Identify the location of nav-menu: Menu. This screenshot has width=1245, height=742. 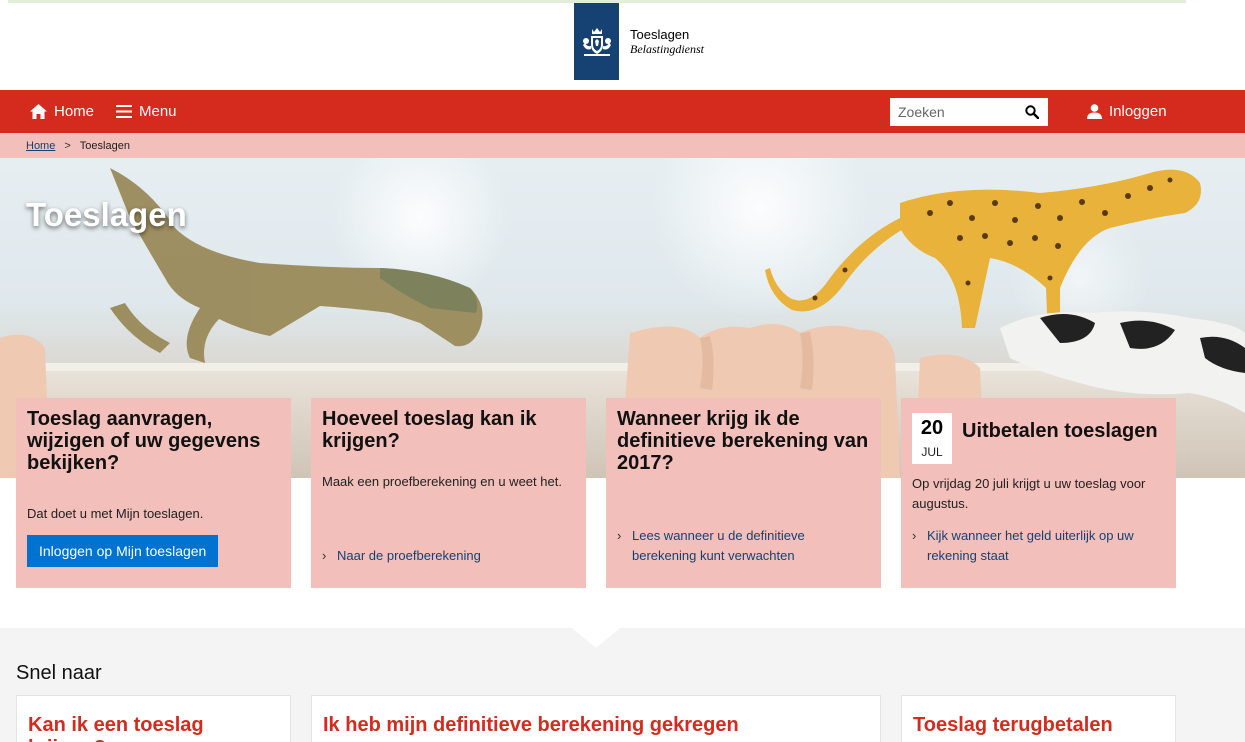
(146, 111).